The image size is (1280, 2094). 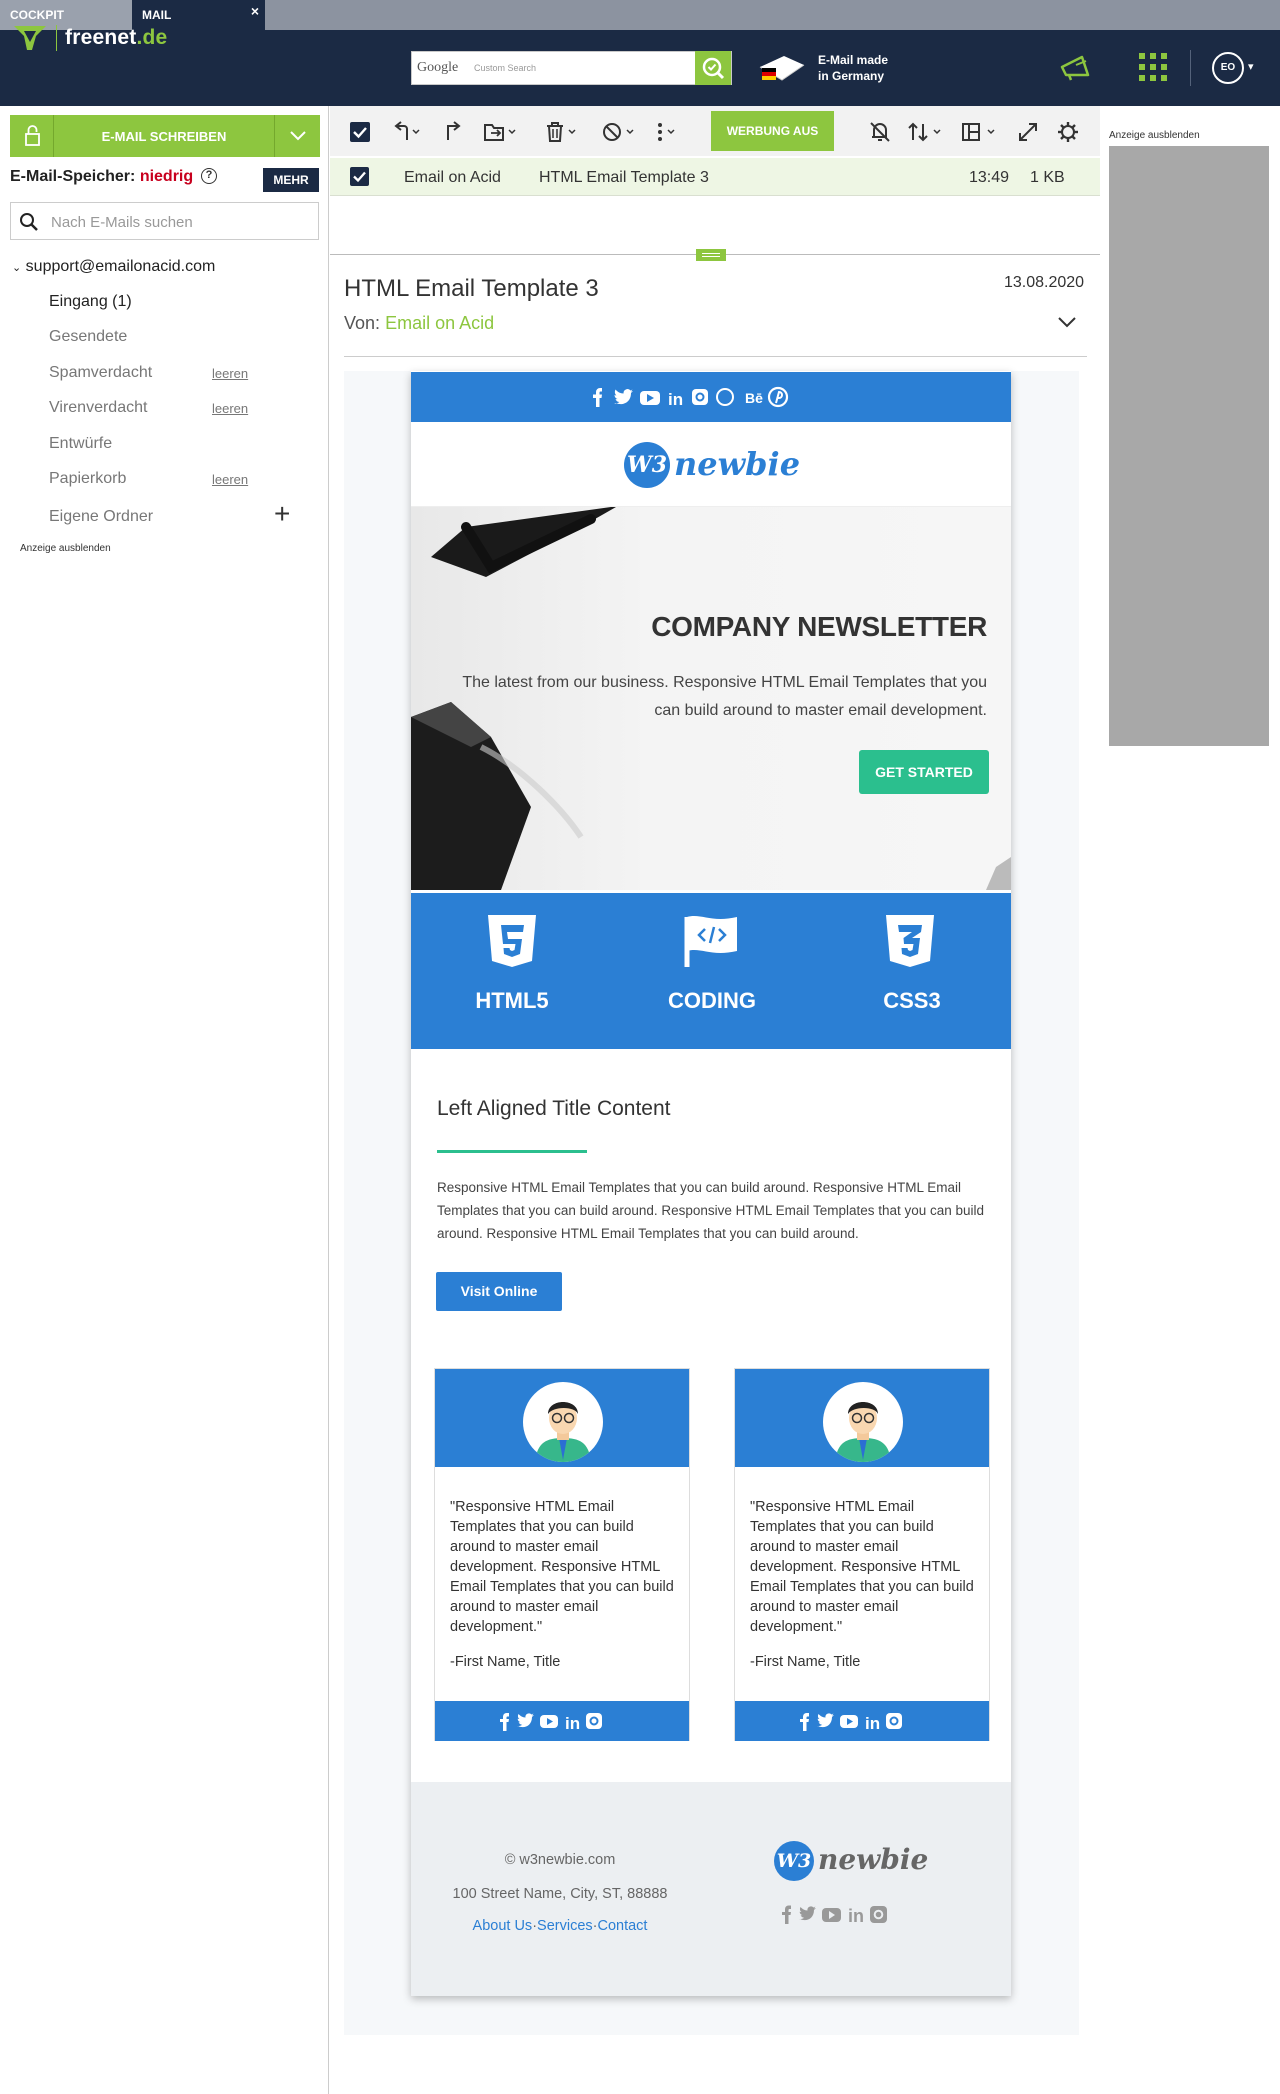 I want to click on mail-search-placeholder: Nach E-Mails suchen, so click(x=122, y=222).